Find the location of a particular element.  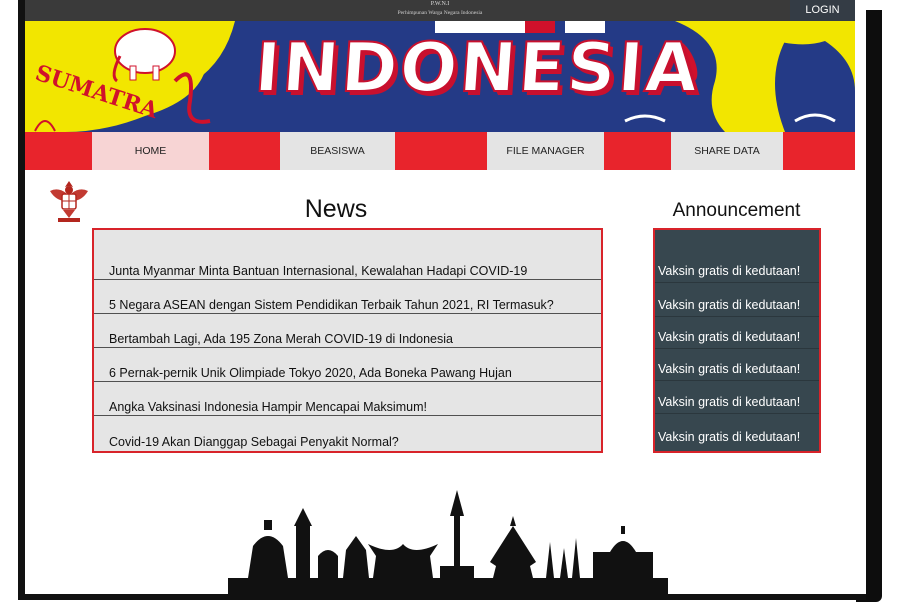

garuda-emblem-icon is located at coordinates (69, 201).